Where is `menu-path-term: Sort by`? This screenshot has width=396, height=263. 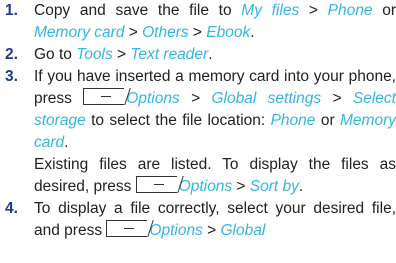 menu-path-term: Sort by is located at coordinates (274, 186).